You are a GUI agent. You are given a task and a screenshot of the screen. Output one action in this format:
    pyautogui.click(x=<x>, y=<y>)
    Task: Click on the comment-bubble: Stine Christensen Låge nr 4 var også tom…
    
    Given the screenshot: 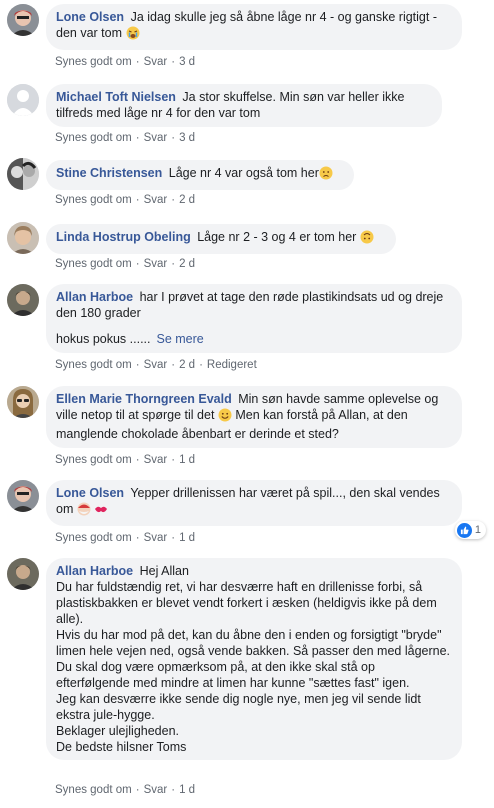 What is the action you would take?
    pyautogui.click(x=200, y=175)
    